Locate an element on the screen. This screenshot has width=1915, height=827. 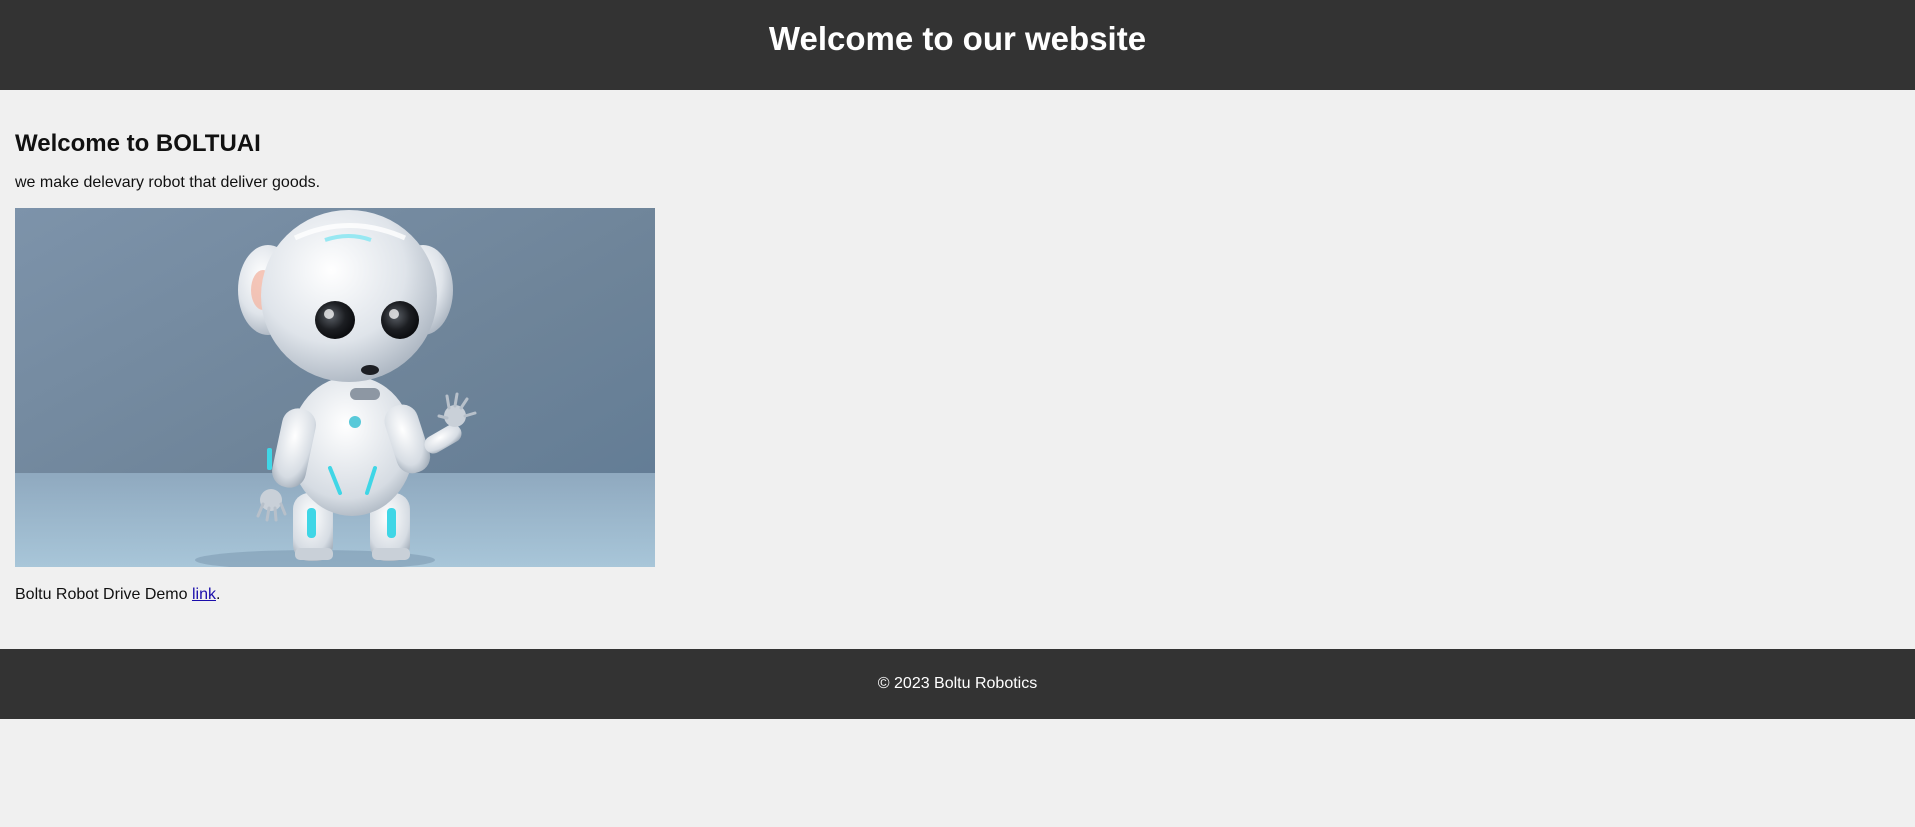
demo-suffix: . is located at coordinates (218, 594).